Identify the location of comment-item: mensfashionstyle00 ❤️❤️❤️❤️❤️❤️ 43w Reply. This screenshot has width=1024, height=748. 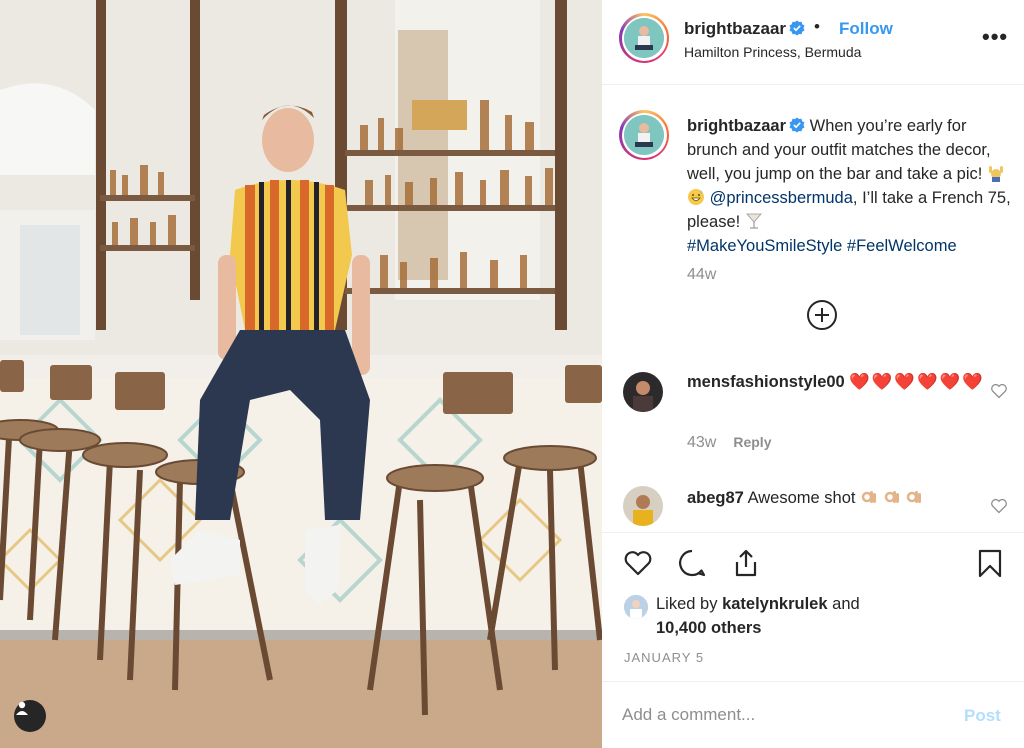
(813, 415).